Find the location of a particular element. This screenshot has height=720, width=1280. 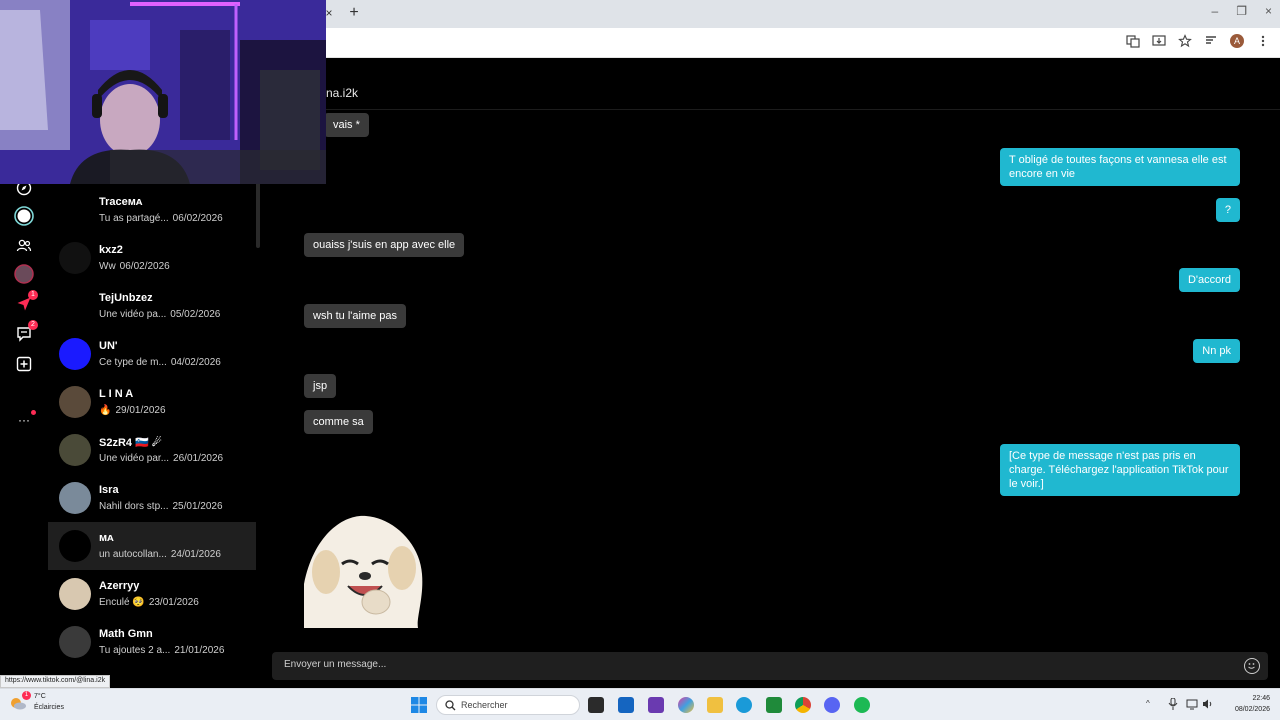

restore-button: ❐ is located at coordinates (1241, 11).